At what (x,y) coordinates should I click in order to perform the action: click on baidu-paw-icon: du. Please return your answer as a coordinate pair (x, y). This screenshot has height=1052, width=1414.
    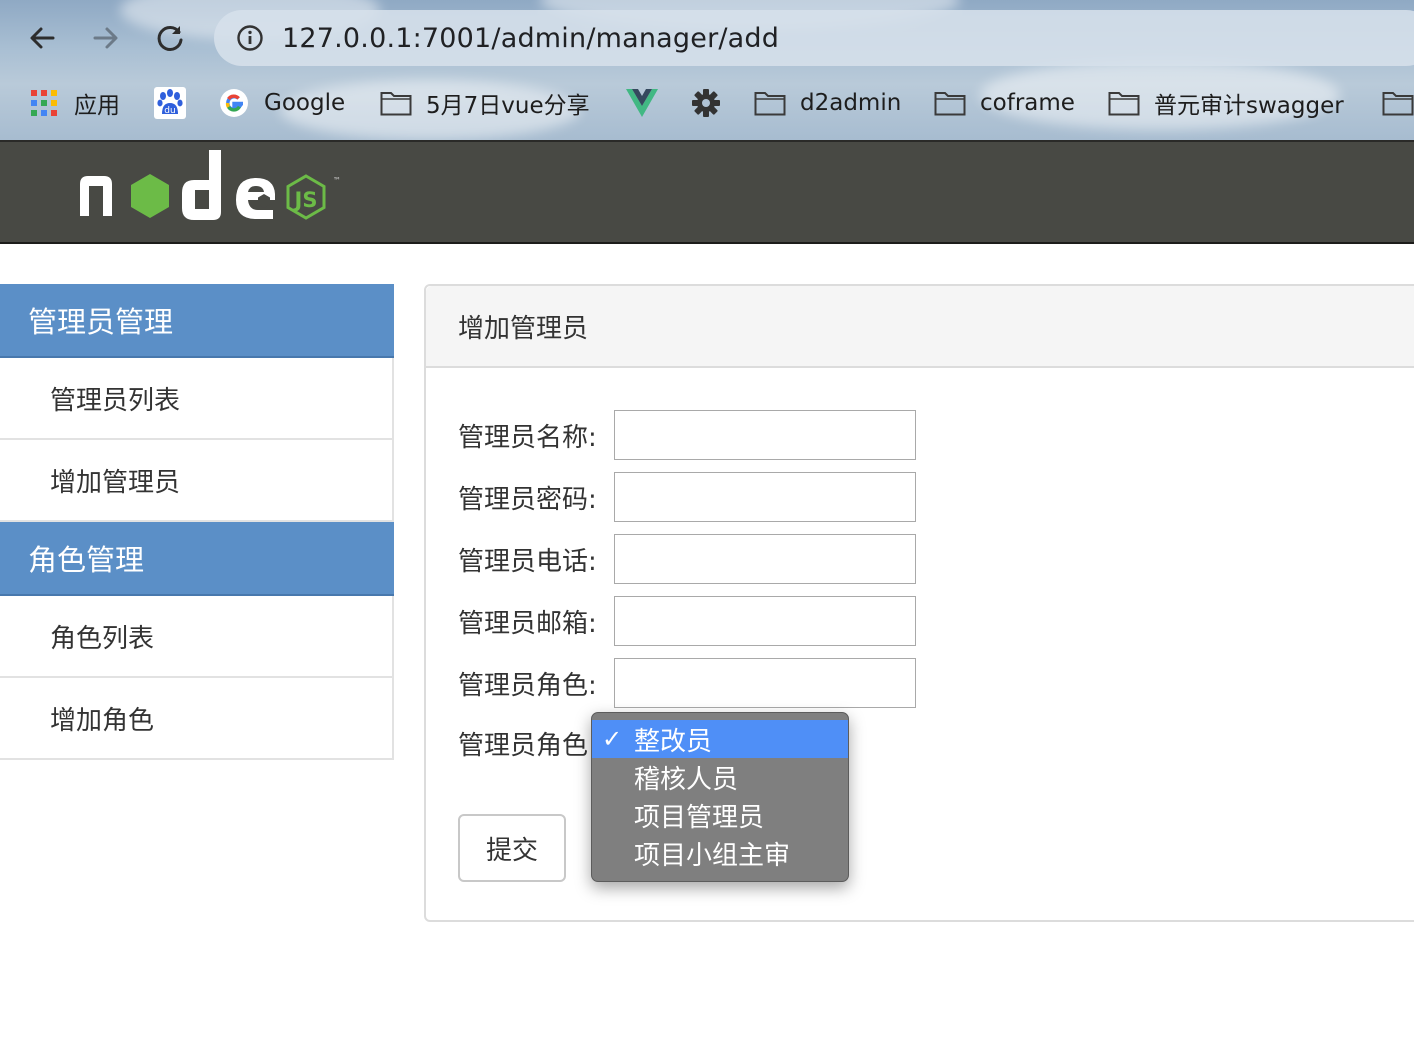
    Looking at the image, I should click on (170, 103).